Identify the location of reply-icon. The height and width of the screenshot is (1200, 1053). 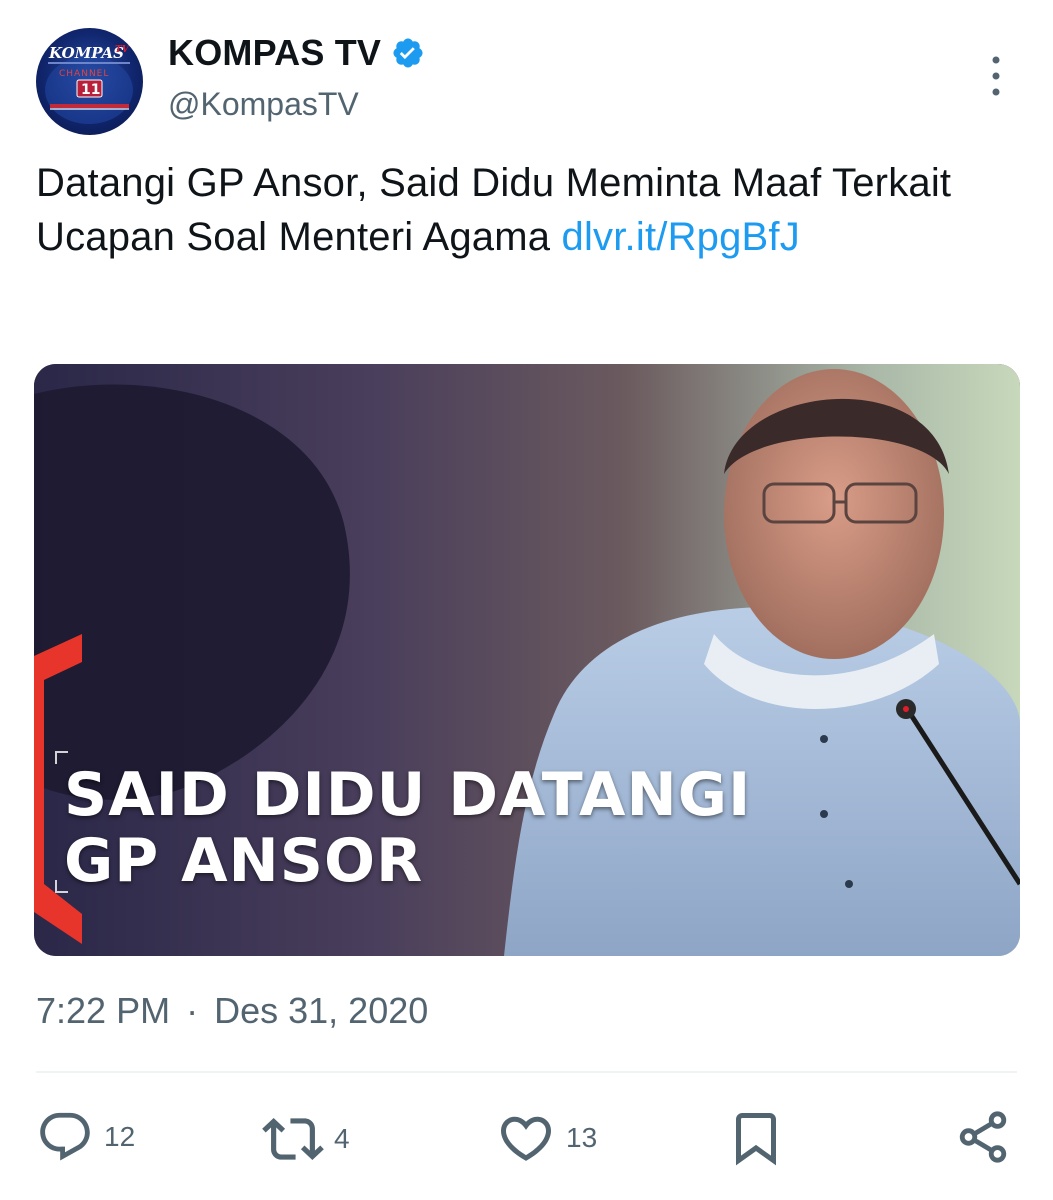
(65, 1136).